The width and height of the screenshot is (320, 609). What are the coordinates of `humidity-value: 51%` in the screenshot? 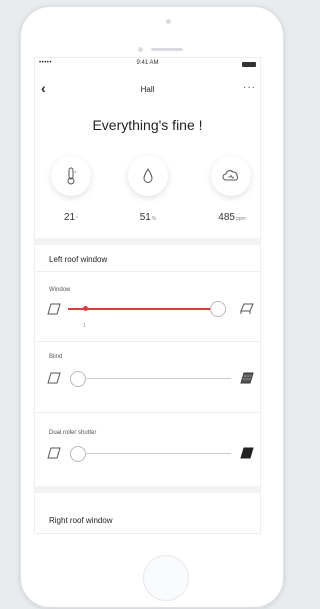 It's located at (148, 217).